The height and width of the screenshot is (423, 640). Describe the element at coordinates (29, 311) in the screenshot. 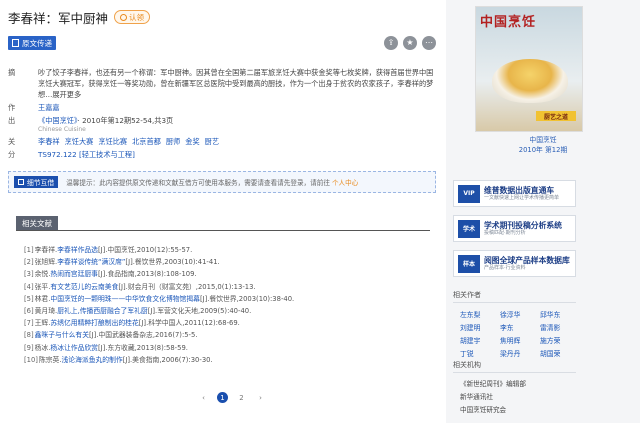

I see `related-doc-number: [6]` at that location.